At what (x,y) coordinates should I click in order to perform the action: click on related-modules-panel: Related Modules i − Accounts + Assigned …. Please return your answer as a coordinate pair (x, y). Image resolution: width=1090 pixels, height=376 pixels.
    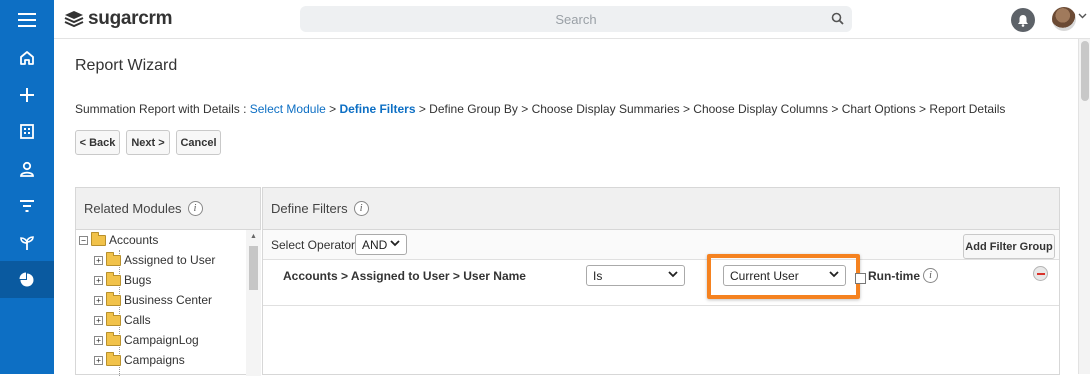
    Looking at the image, I should click on (168, 281).